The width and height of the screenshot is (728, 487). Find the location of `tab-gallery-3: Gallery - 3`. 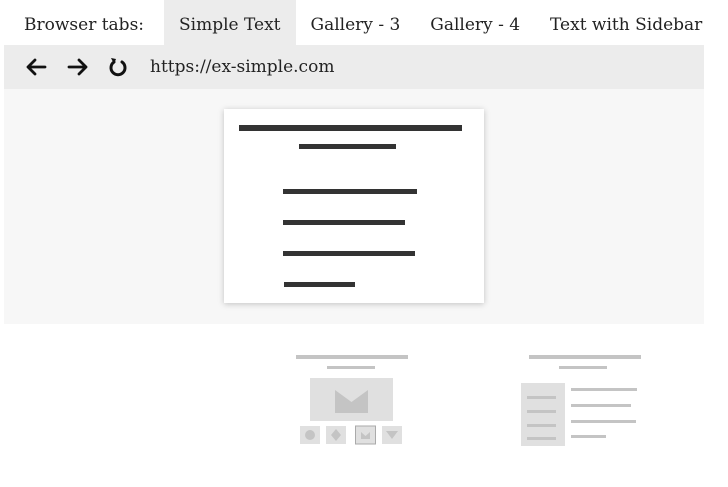

tab-gallery-3: Gallery - 3 is located at coordinates (356, 22).